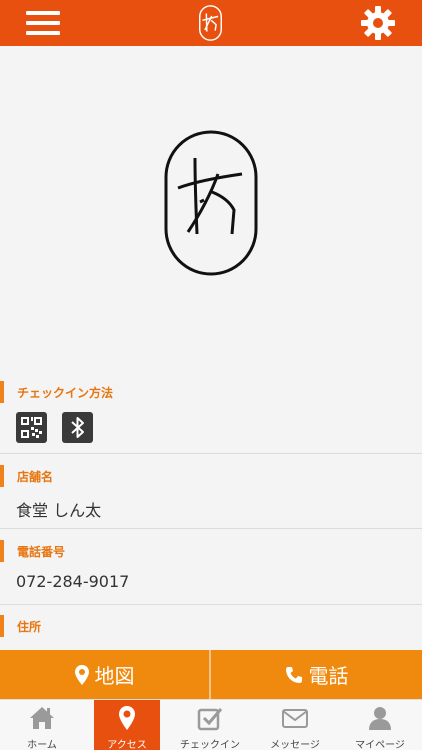 Image resolution: width=422 pixels, height=750 pixels. What do you see at coordinates (41, 552) in the screenshot?
I see `phone-label-text: 電話番号` at bounding box center [41, 552].